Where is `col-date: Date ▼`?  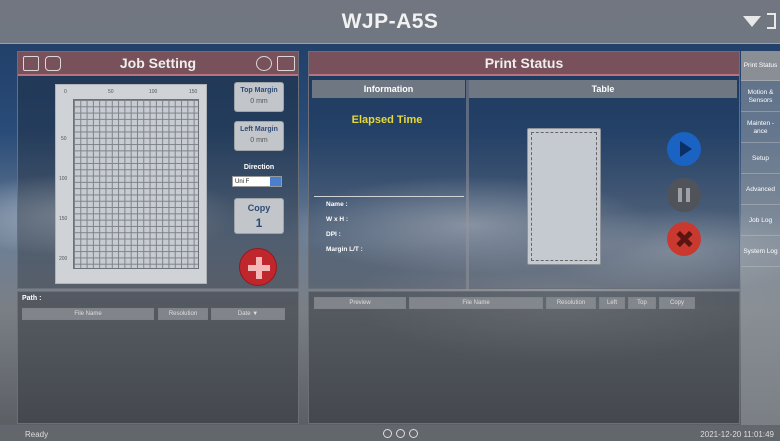
col-date: Date ▼ is located at coordinates (248, 314).